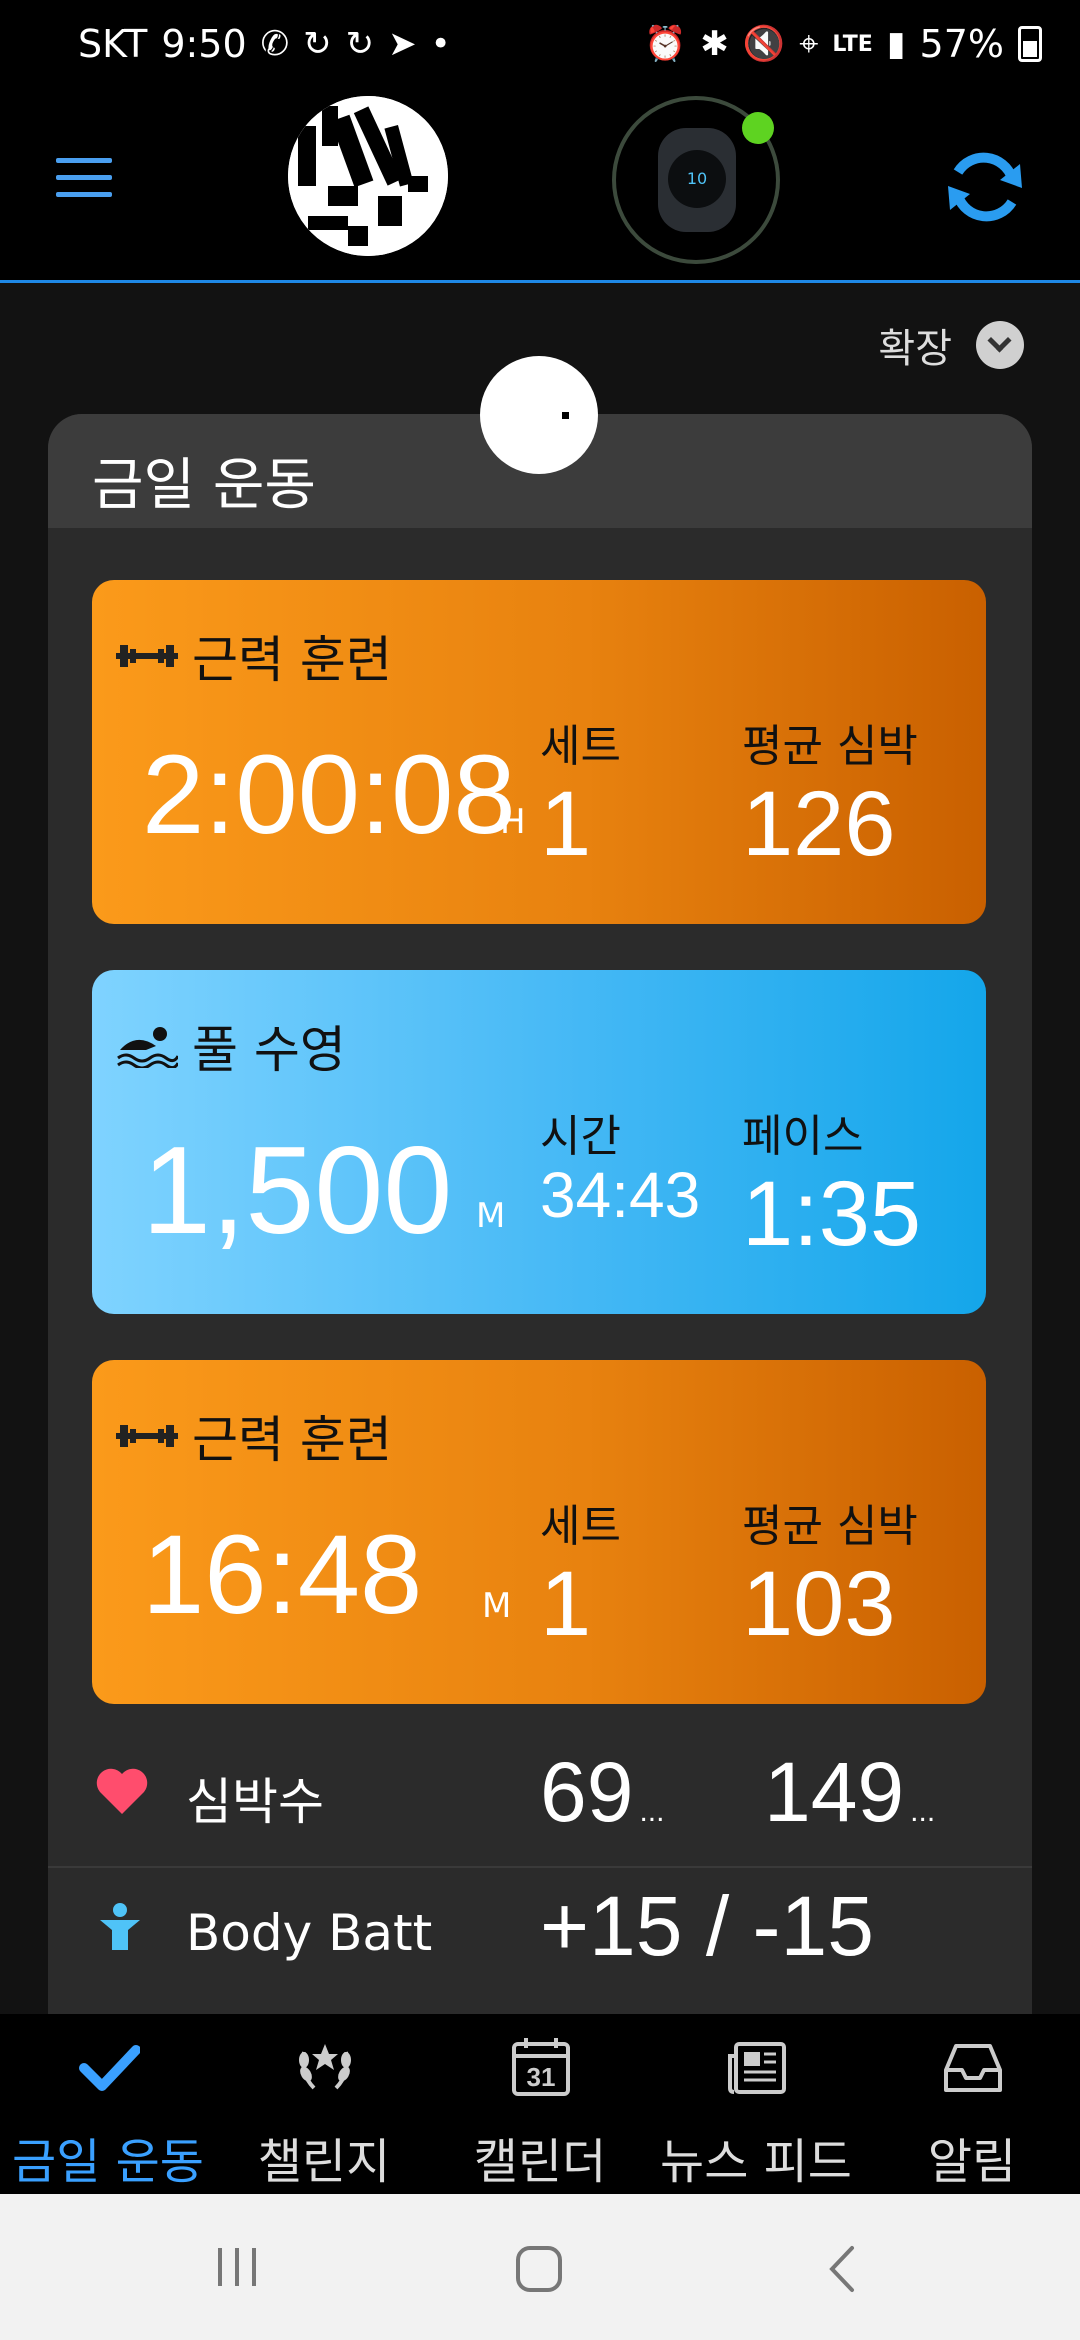  What do you see at coordinates (309, 1933) in the screenshot?
I see `body-battery-label: Body Batt` at bounding box center [309, 1933].